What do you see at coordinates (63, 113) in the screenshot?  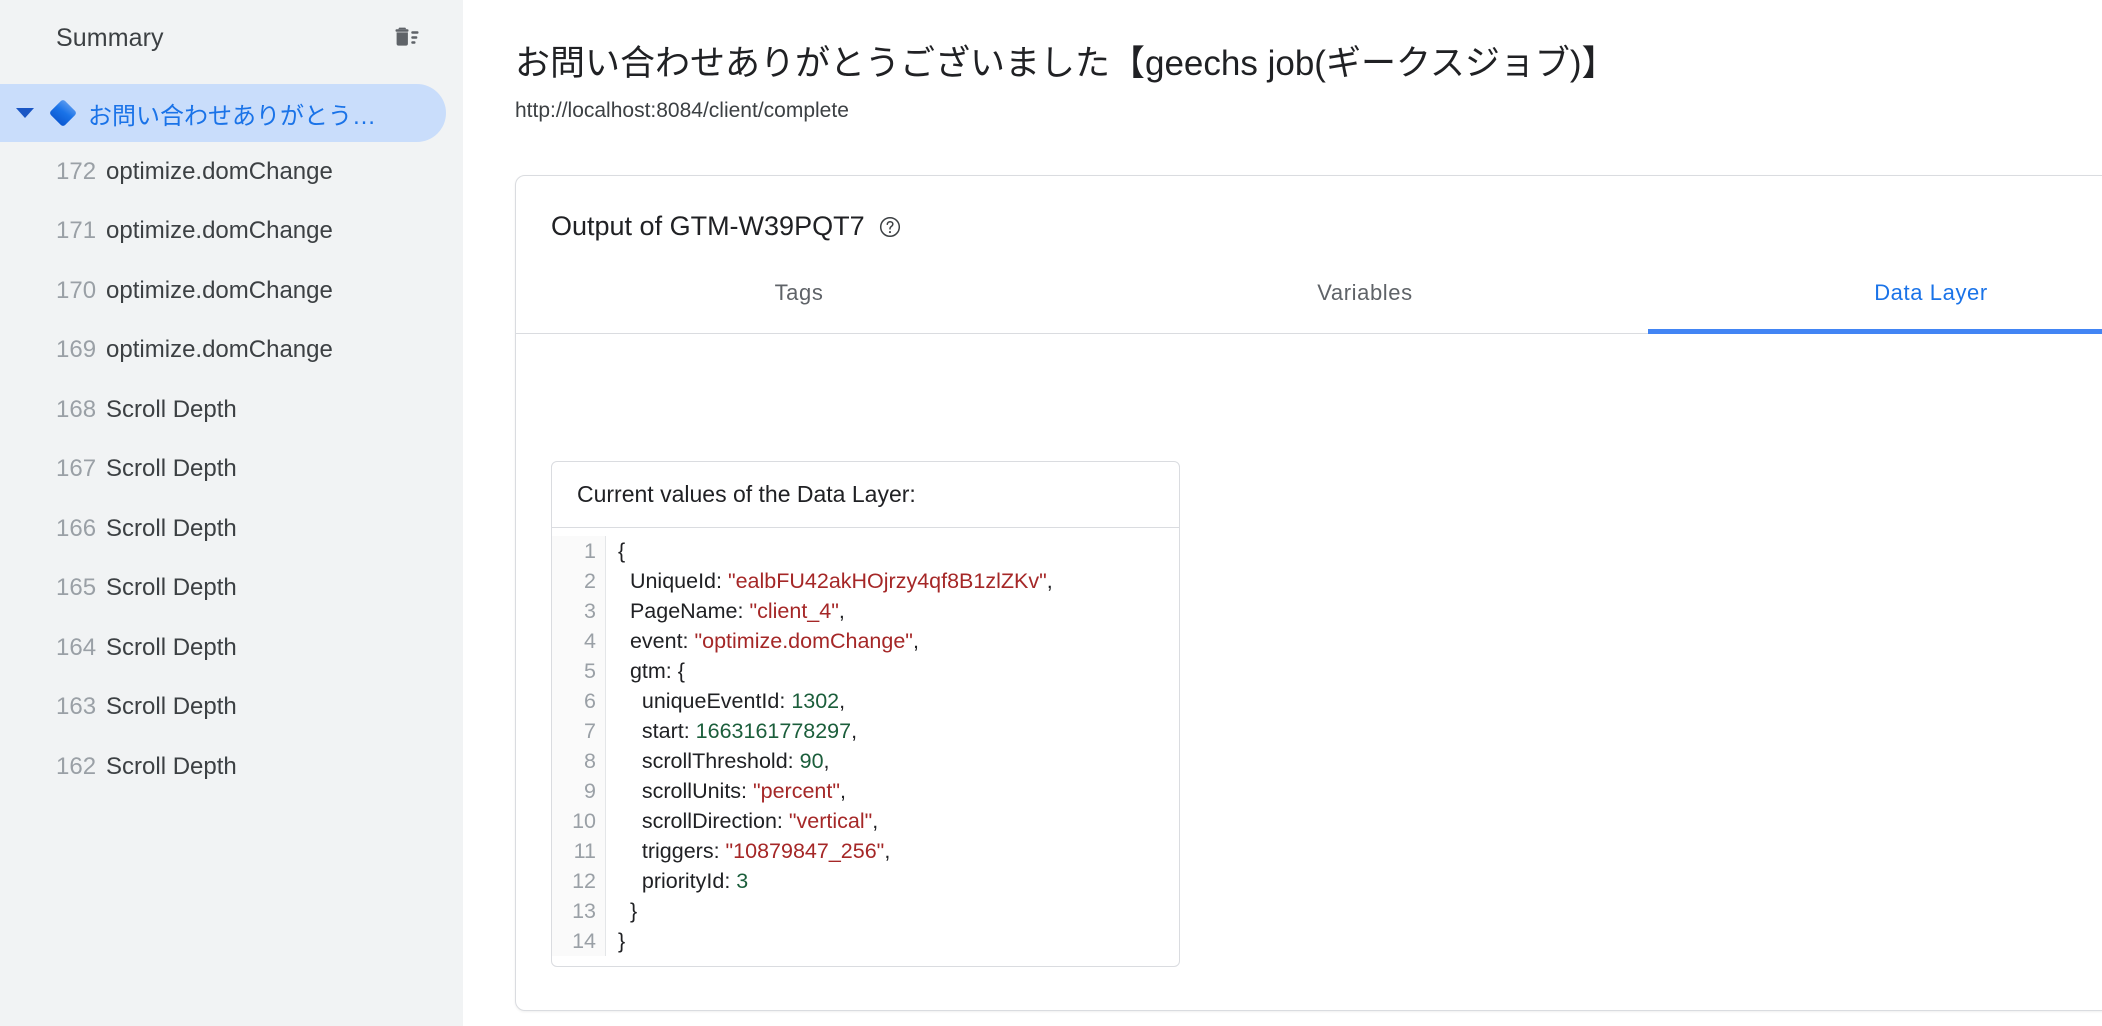 I see `diamond-icon` at bounding box center [63, 113].